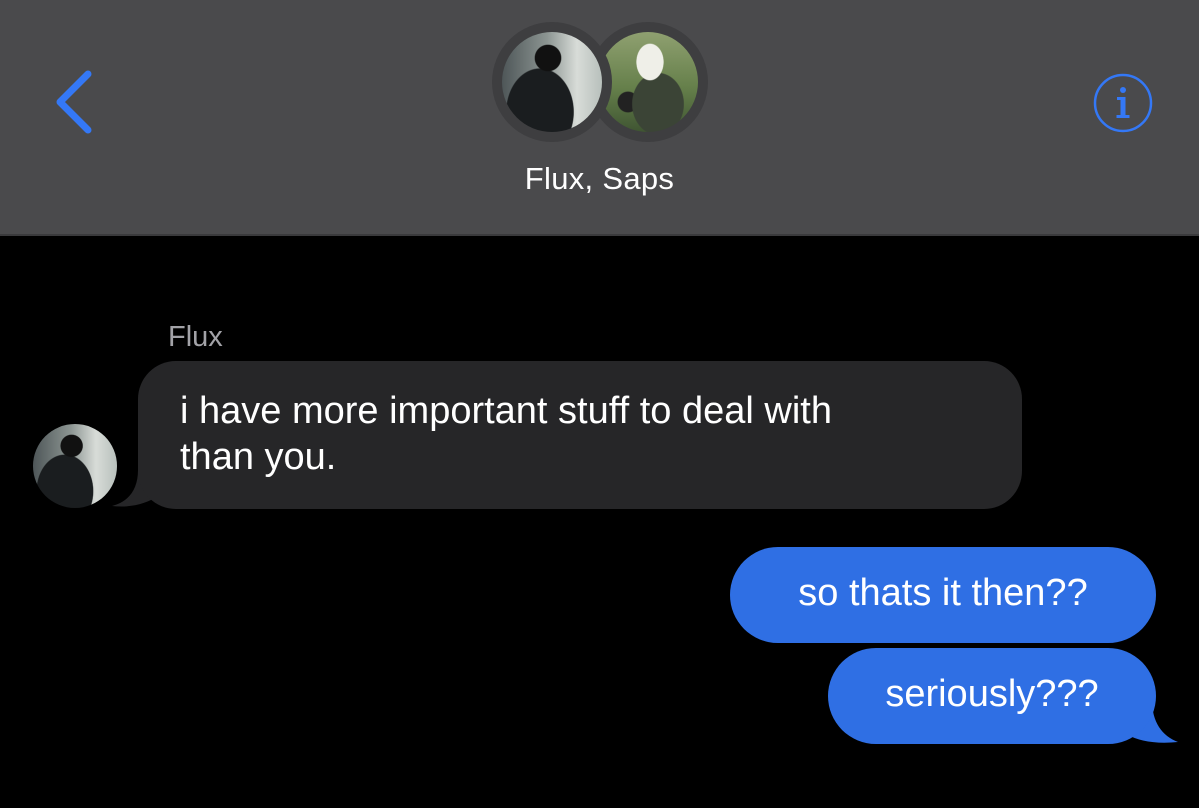 The height and width of the screenshot is (808, 1199). I want to click on message-line: i have more important stuff to deal with, so click(506, 411).